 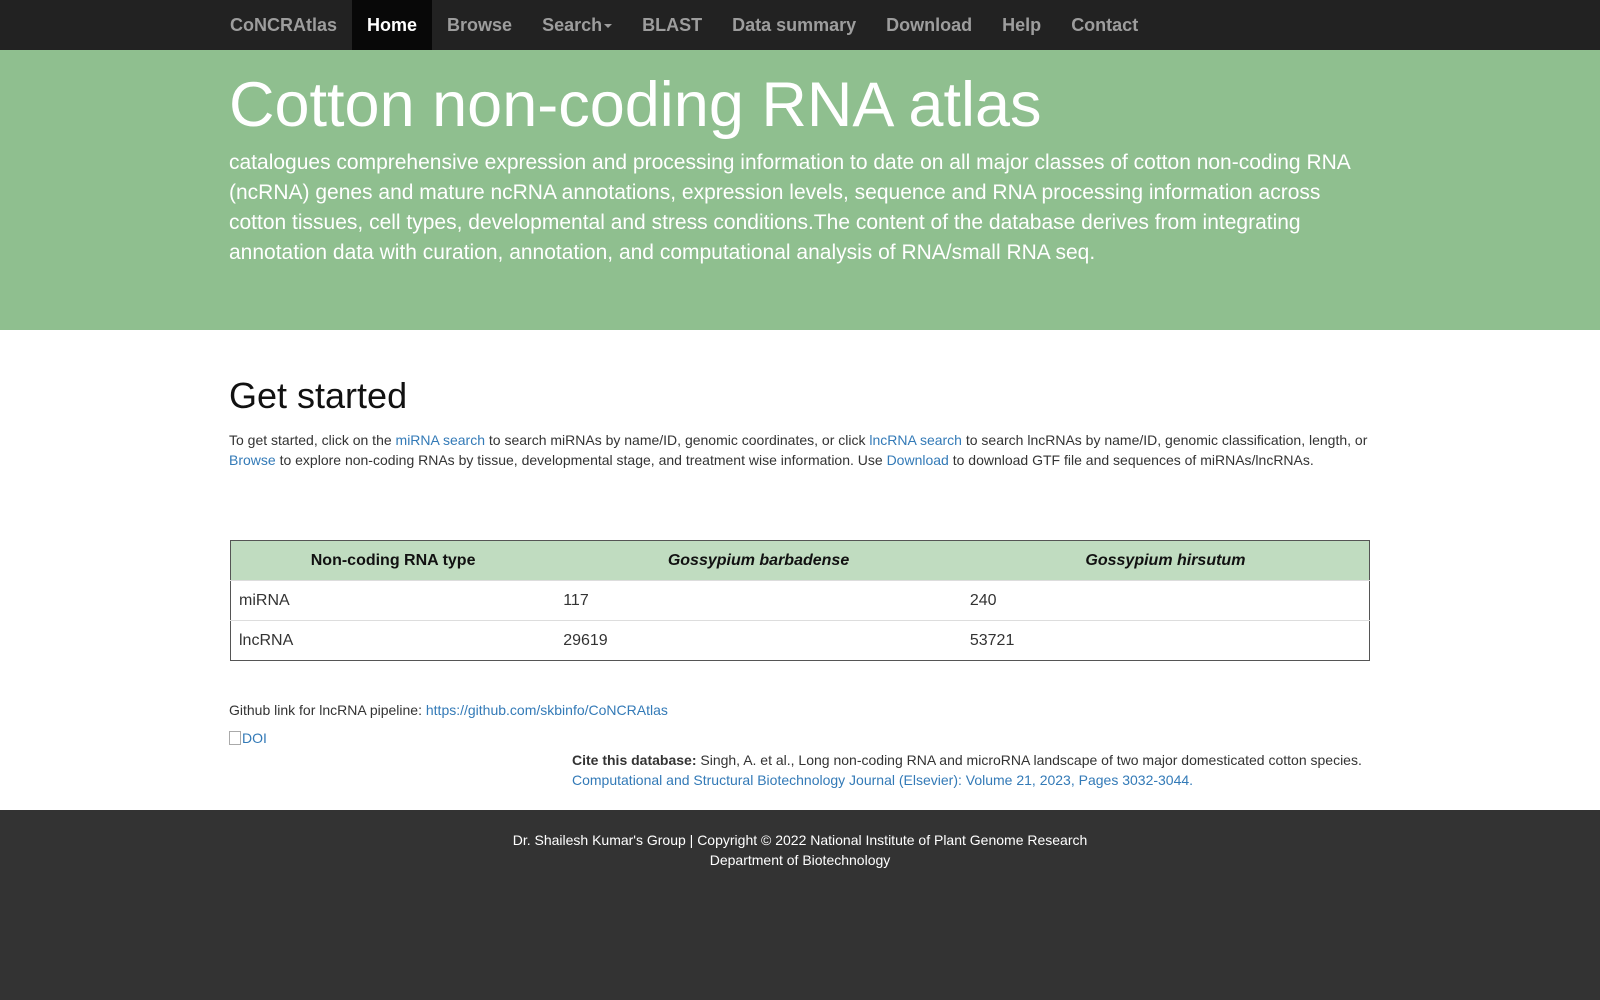 What do you see at coordinates (393, 600) in the screenshot?
I see `table-cell: miRNA` at bounding box center [393, 600].